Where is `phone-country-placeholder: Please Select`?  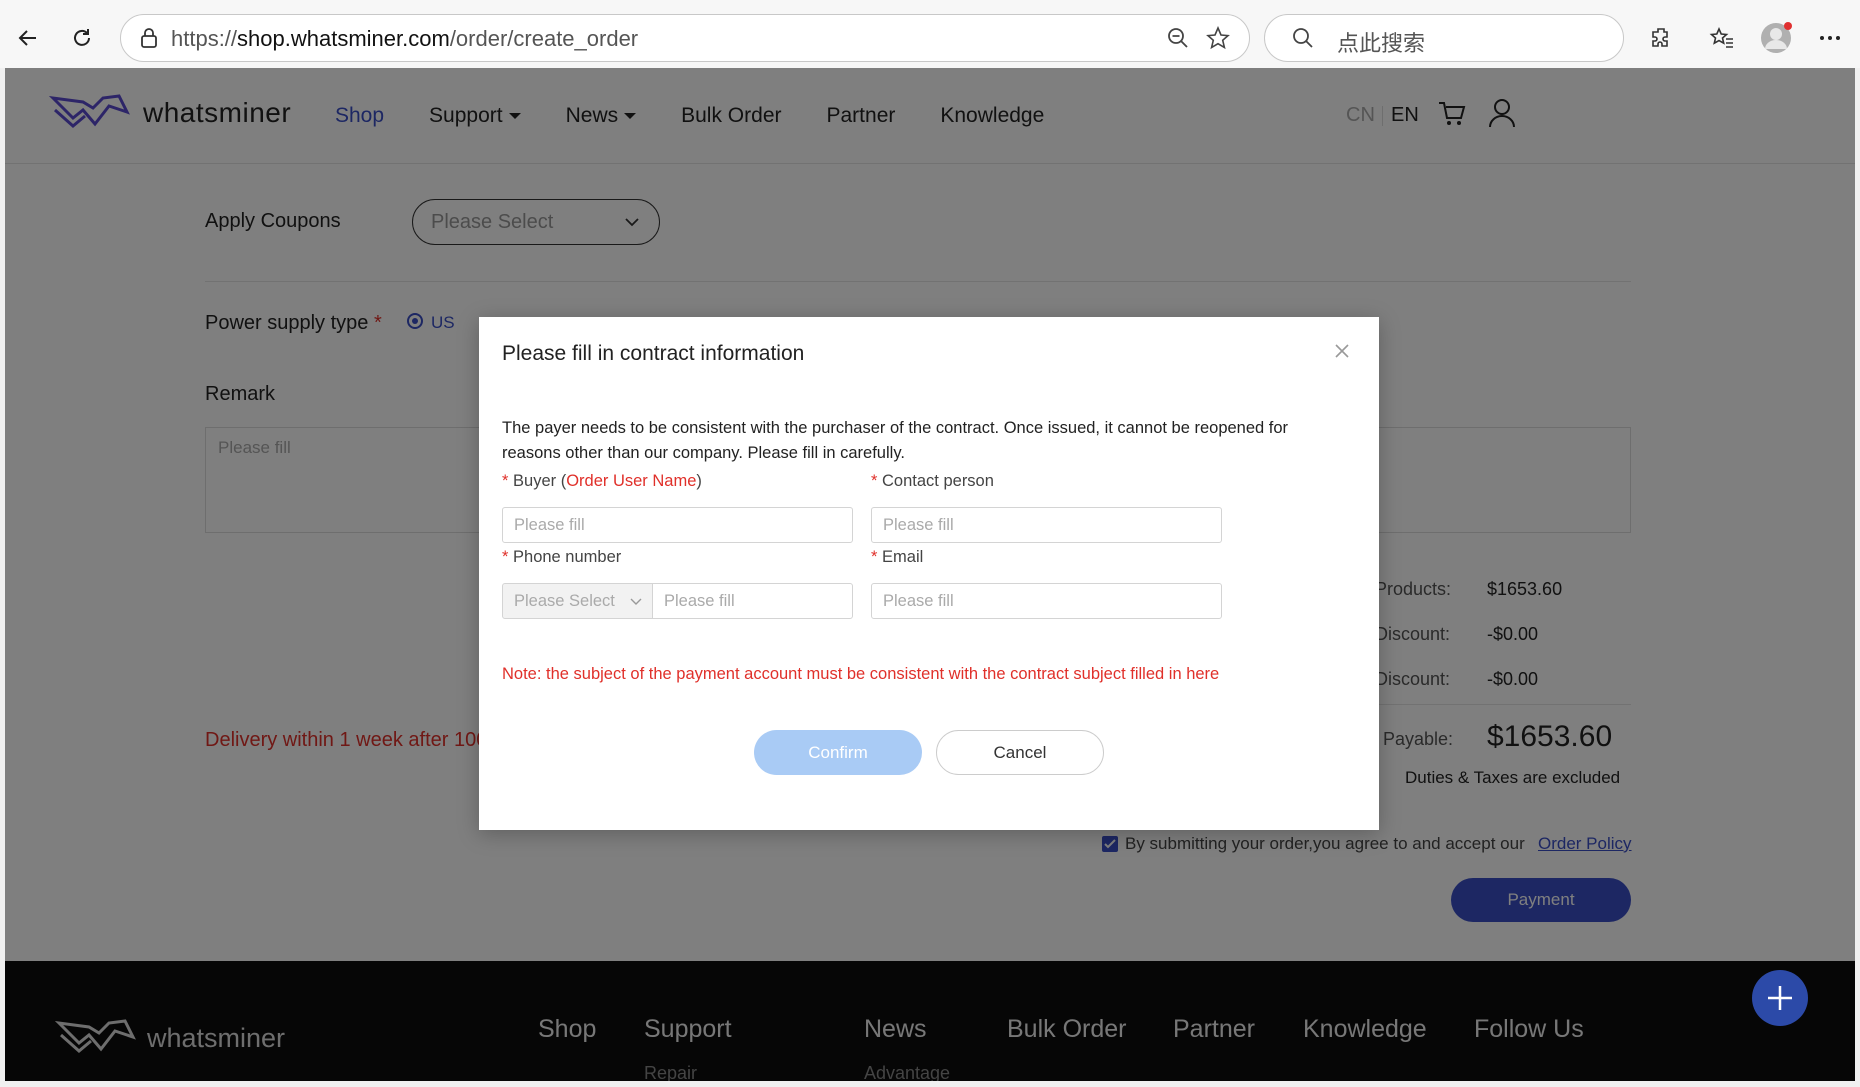
phone-country-placeholder: Please Select is located at coordinates (564, 601).